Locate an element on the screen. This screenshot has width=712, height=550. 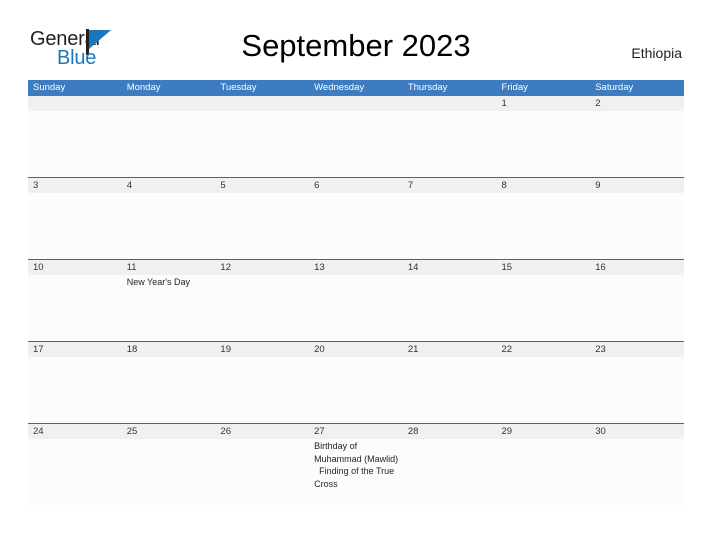
day-number-27: 27 is located at coordinates (356, 431).